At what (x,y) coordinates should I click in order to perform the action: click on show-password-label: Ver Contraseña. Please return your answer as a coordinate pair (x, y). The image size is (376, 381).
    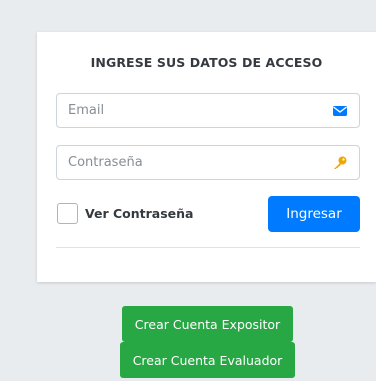
    Looking at the image, I should click on (139, 213).